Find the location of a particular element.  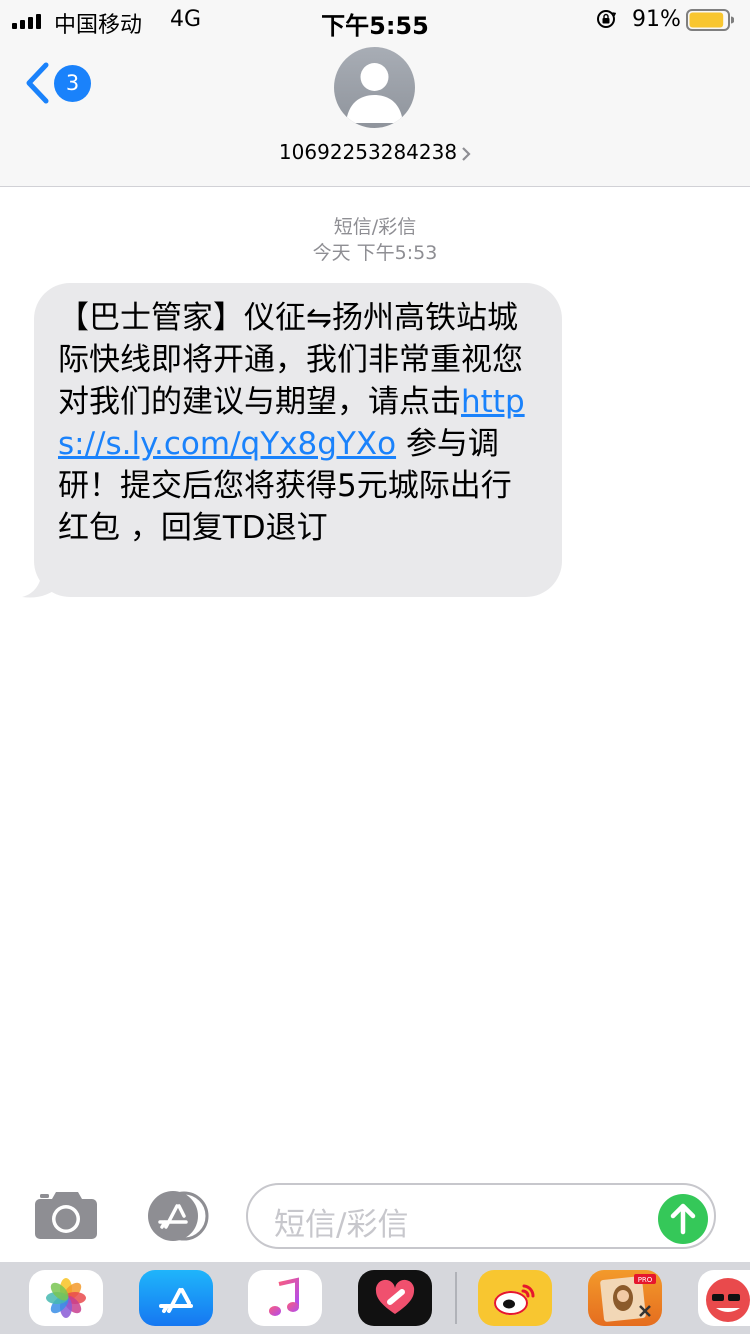

conversation-header: 3 10692253284238 is located at coordinates (375, 113).